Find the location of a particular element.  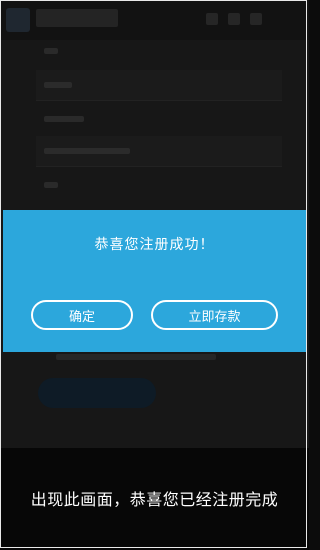

confirm-button: 确定 is located at coordinates (82, 315).